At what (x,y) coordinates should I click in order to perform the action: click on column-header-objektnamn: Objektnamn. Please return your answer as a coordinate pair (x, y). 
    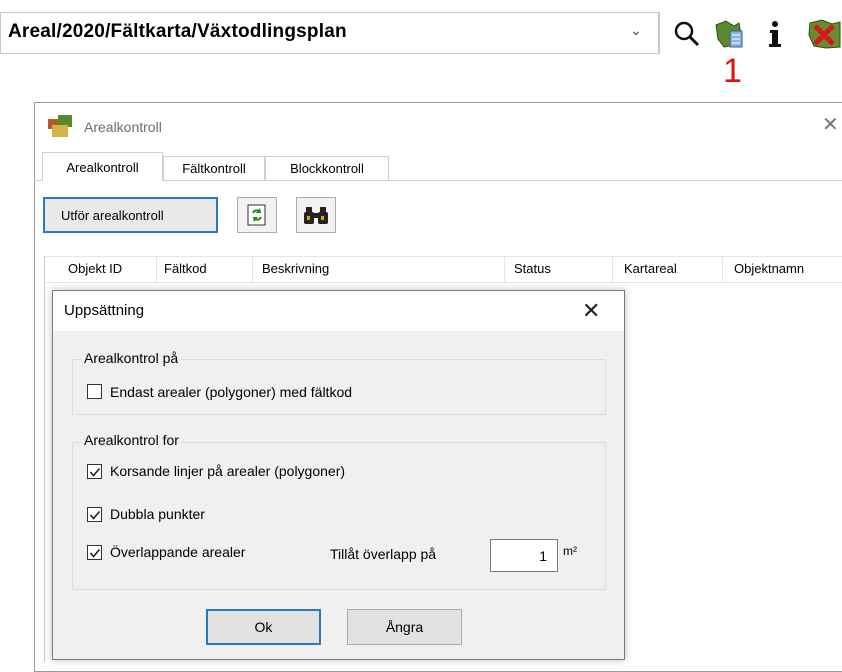
    Looking at the image, I should click on (769, 268).